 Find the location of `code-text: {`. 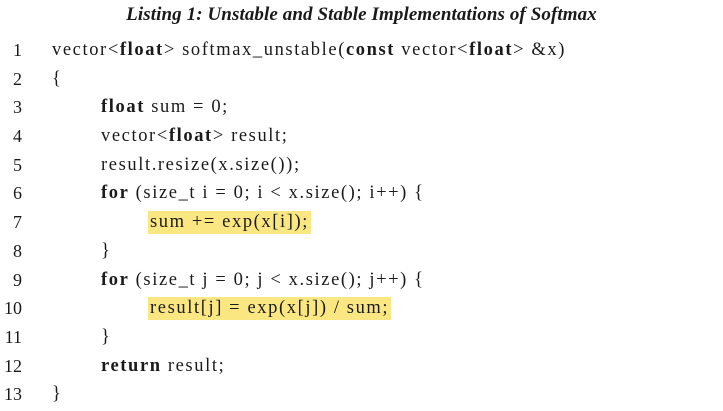

code-text: { is located at coordinates (57, 78).